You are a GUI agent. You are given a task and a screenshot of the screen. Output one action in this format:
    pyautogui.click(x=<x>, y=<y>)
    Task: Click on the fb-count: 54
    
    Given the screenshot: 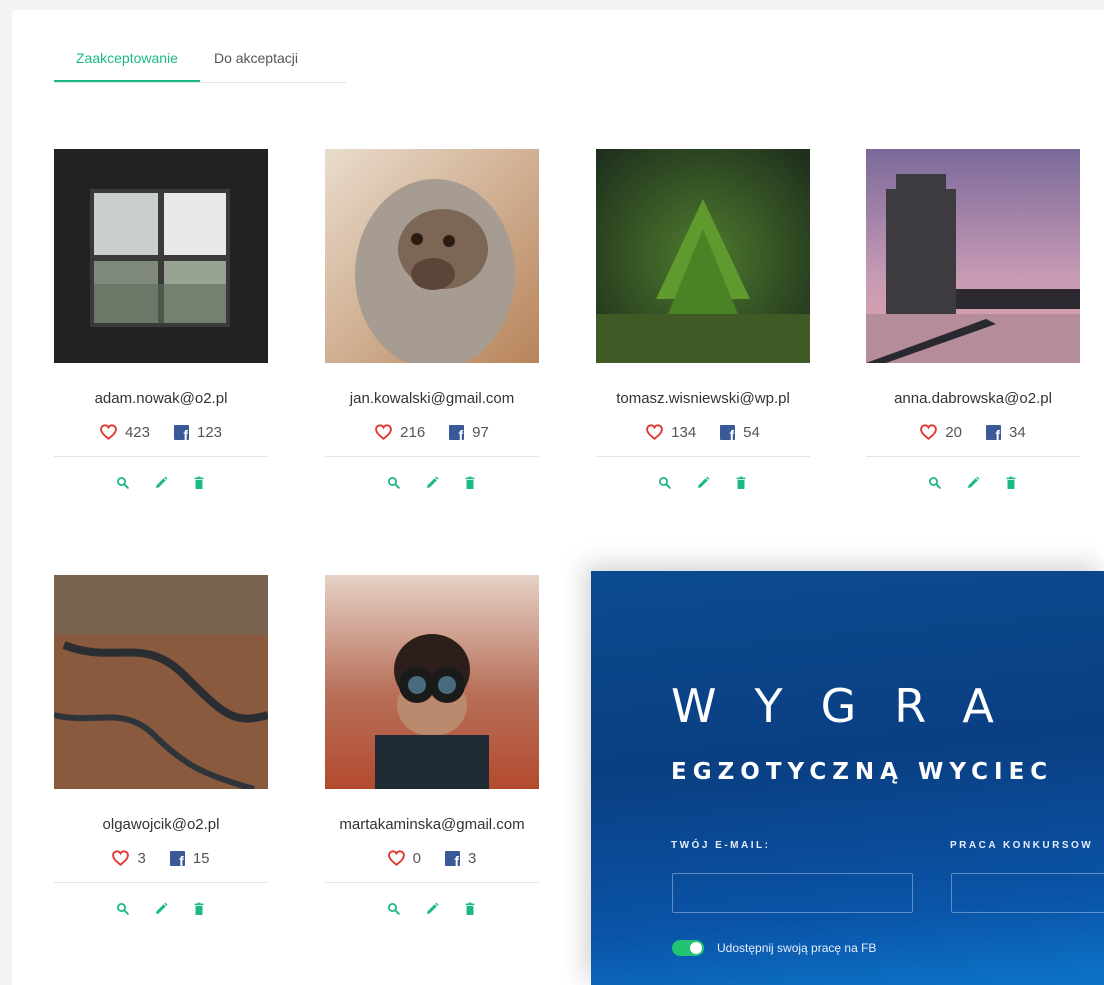 What is the action you would take?
    pyautogui.click(x=751, y=432)
    